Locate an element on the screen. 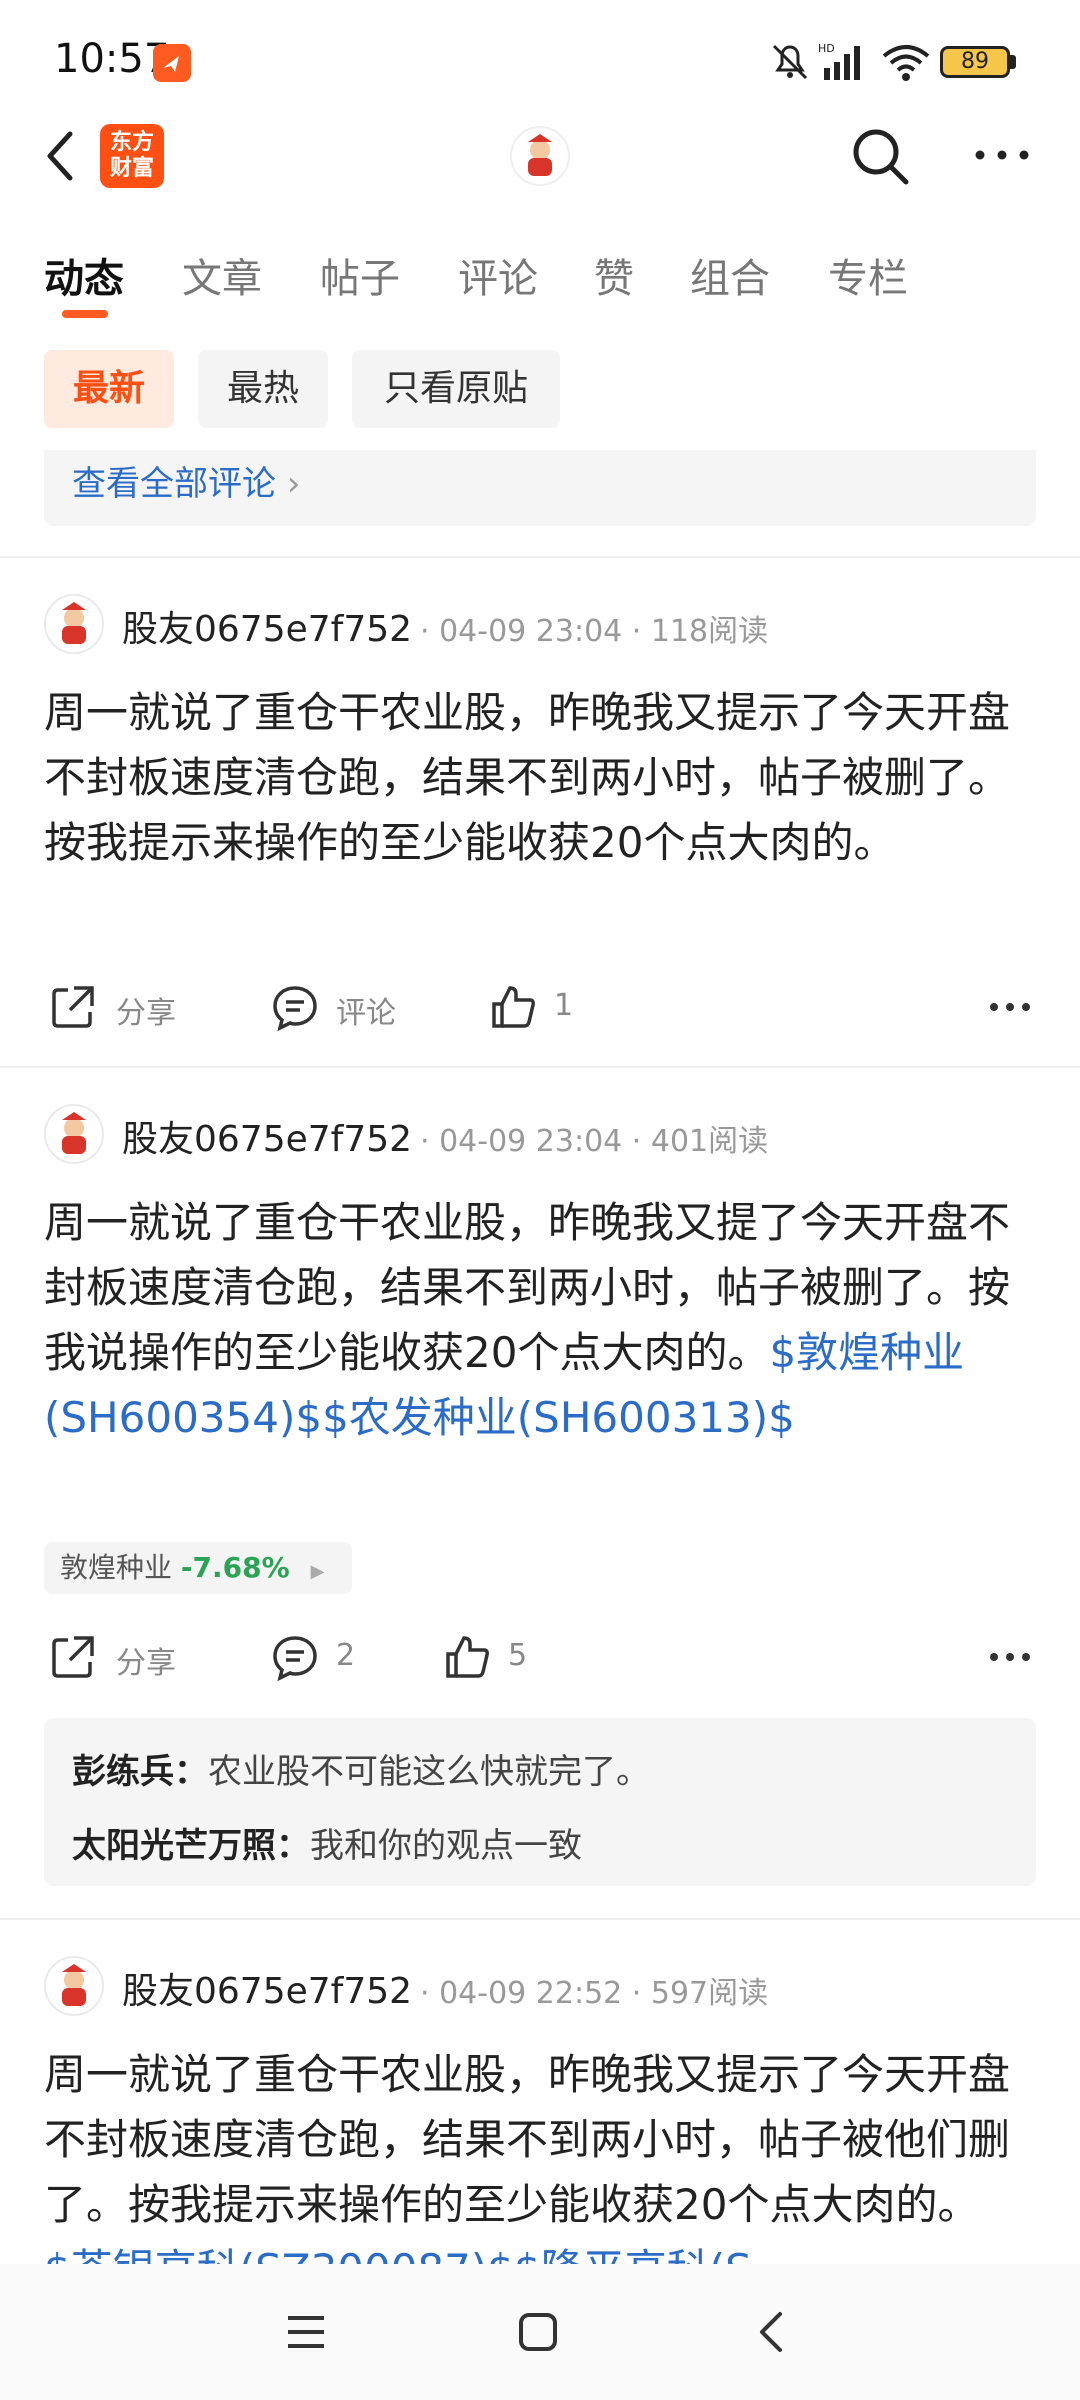  tab-columns: 专栏 is located at coordinates (868, 275).